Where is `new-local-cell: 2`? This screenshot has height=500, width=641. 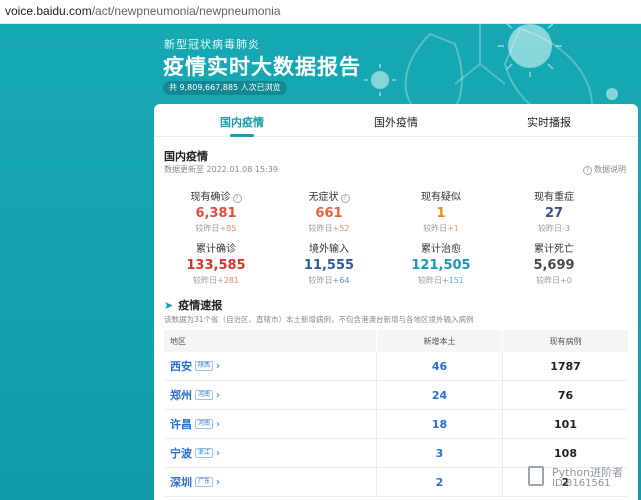 new-local-cell: 2 is located at coordinates (439, 482).